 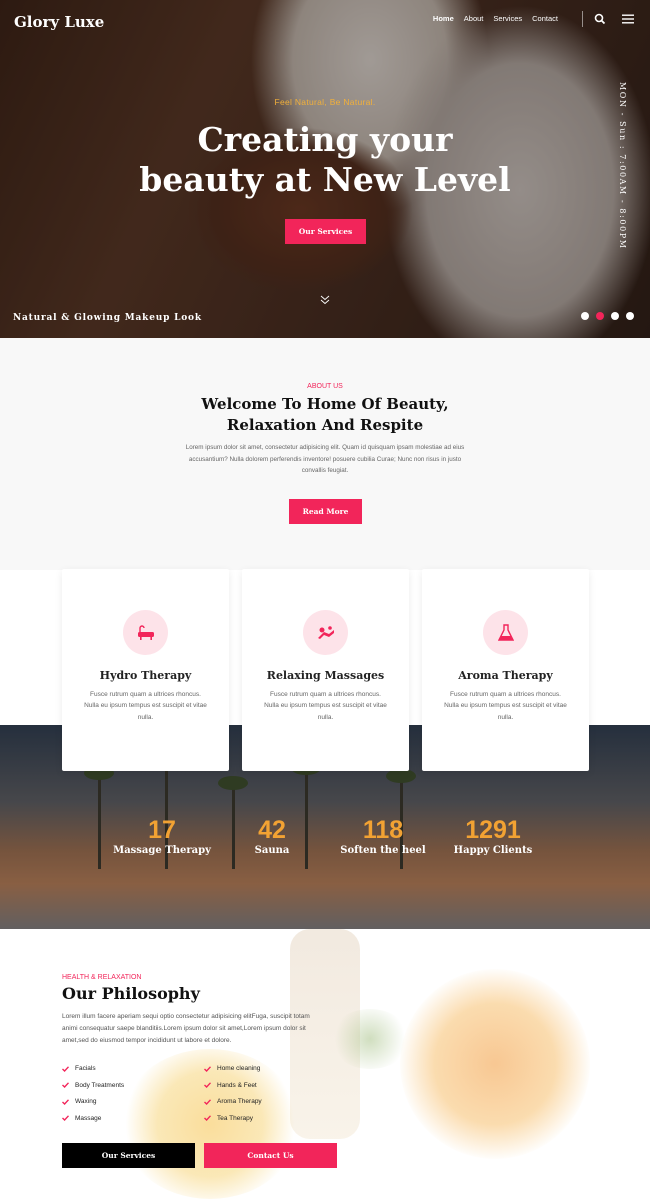 I want to click on nav-about: About, so click(x=474, y=18).